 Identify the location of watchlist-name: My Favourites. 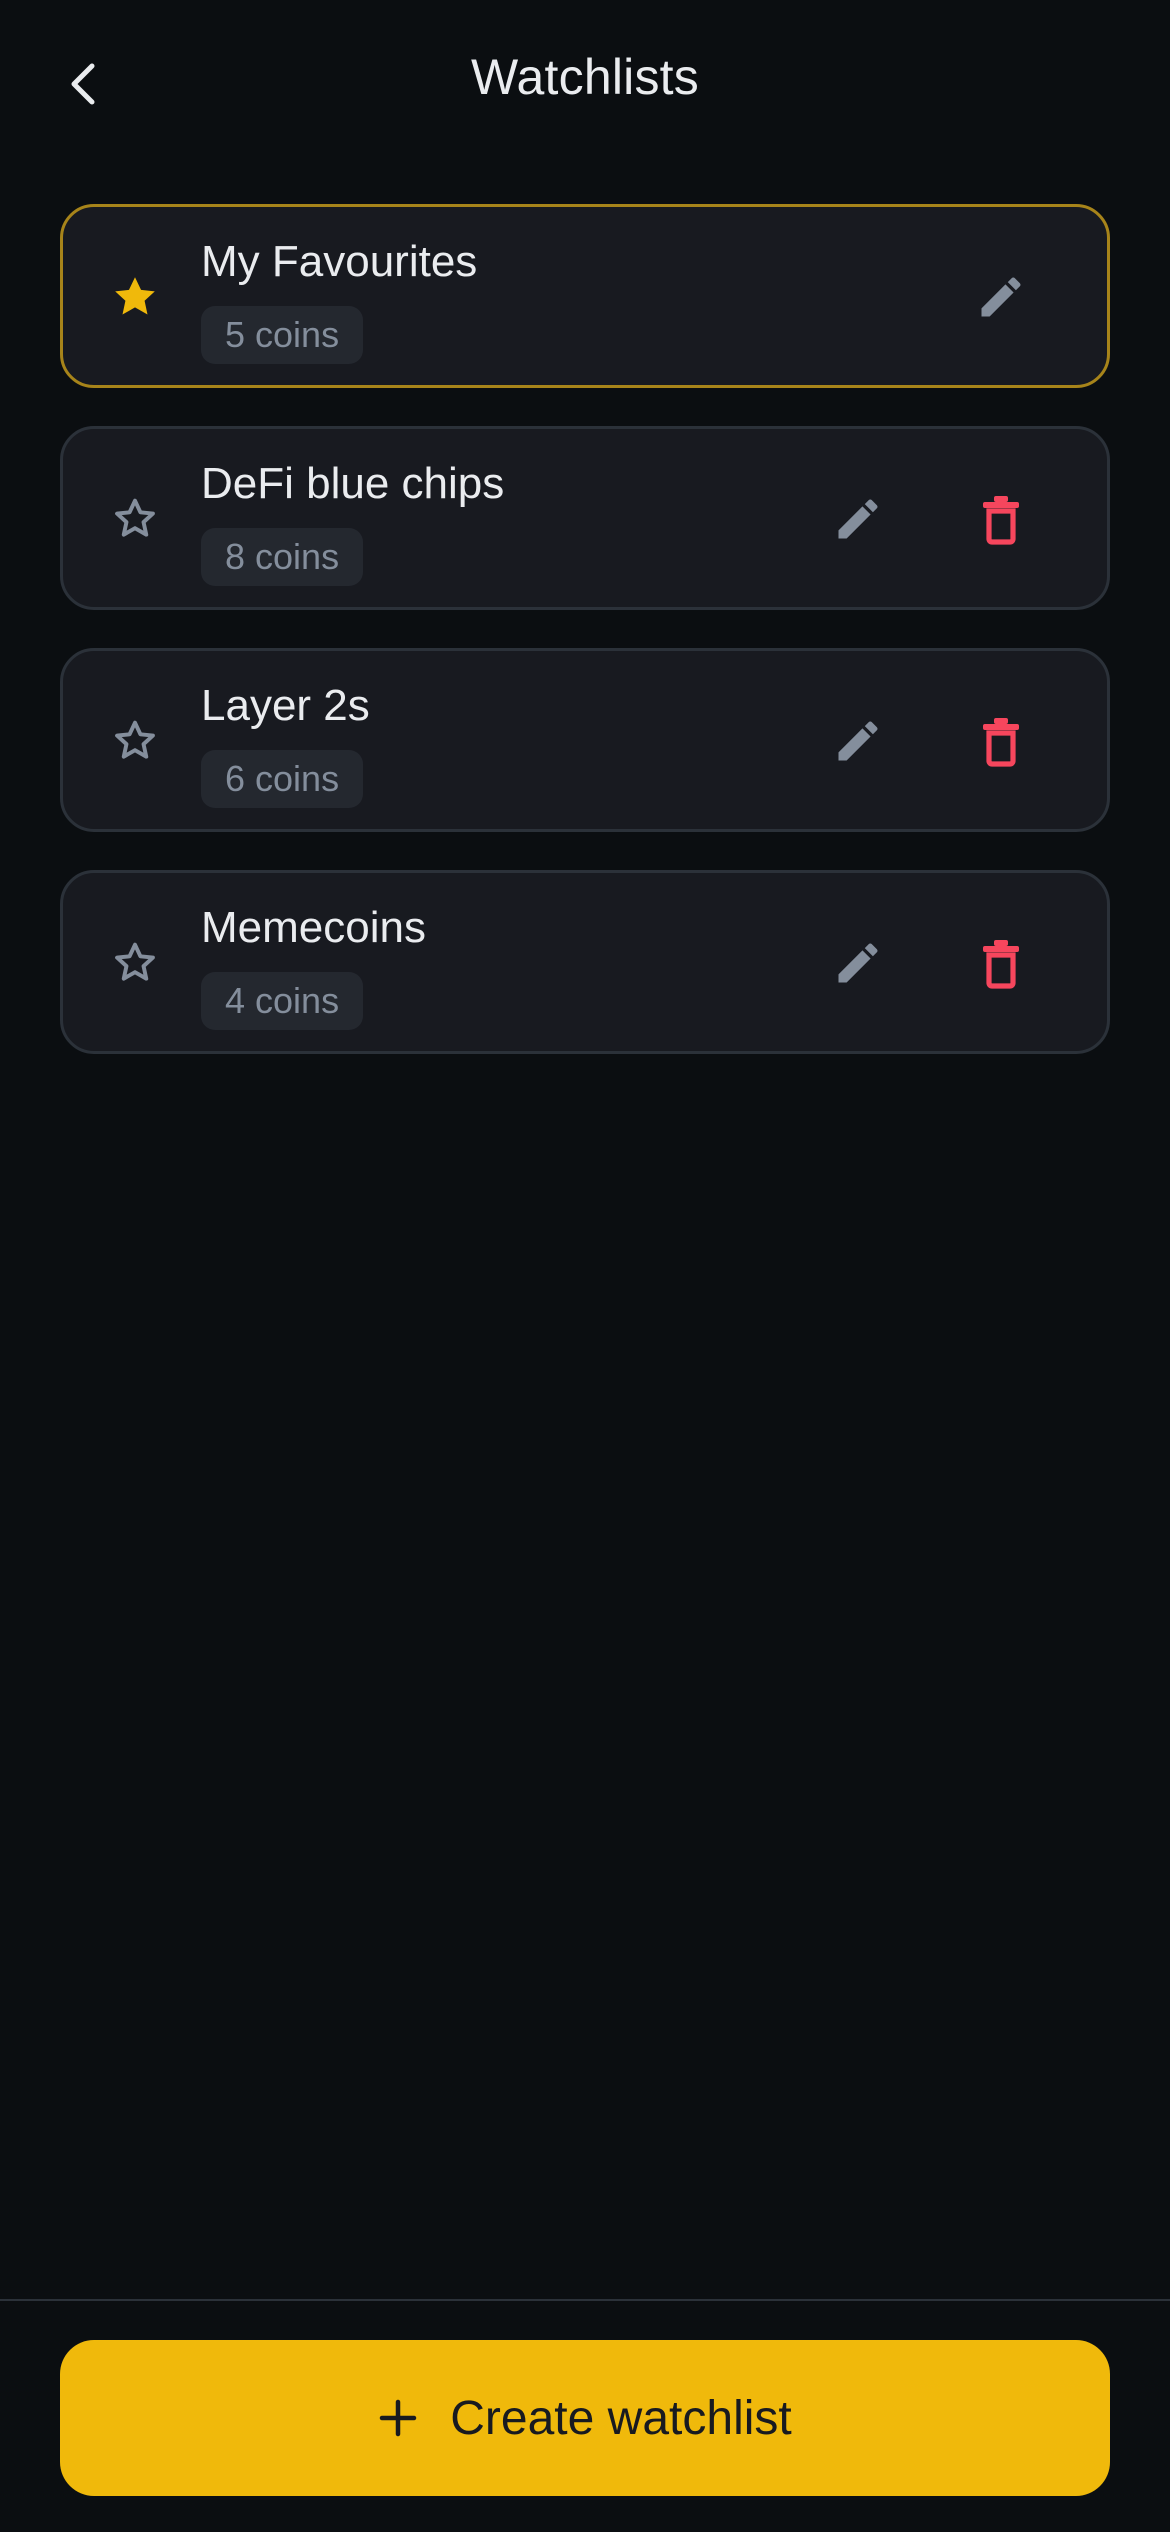
(339, 261).